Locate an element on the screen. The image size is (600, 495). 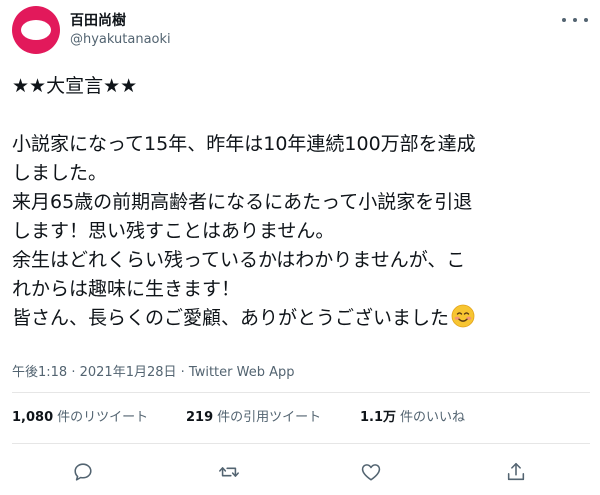
tweet-line: します！思い残すことはありません。 is located at coordinates (173, 231).